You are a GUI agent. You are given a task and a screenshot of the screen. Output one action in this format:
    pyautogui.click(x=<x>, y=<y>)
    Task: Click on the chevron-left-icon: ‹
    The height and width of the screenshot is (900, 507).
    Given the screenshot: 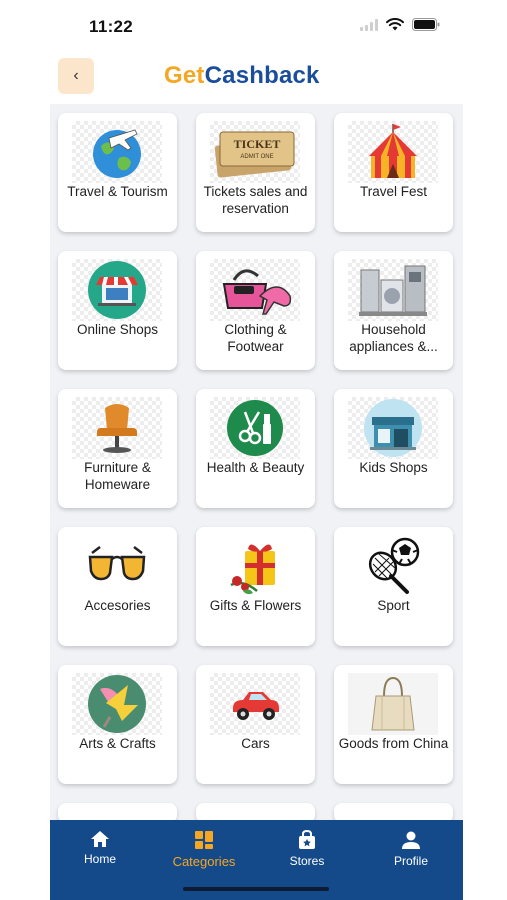 What is the action you would take?
    pyautogui.click(x=76, y=75)
    